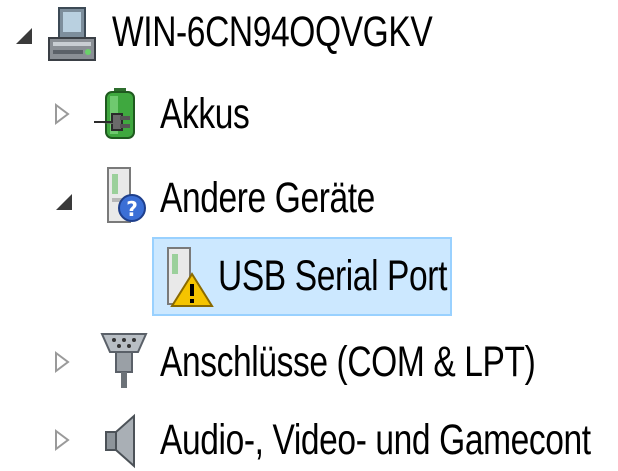  What do you see at coordinates (114, 113) in the screenshot?
I see `battery-icon` at bounding box center [114, 113].